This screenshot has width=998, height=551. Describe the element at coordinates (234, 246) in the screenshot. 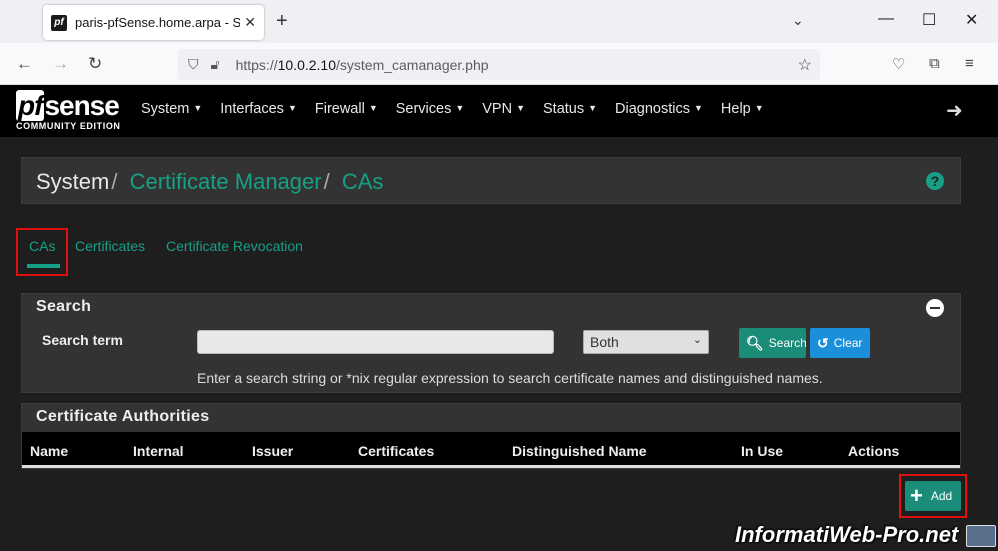

I see `tab-certificate-revocation: Certificate Revocation` at that location.